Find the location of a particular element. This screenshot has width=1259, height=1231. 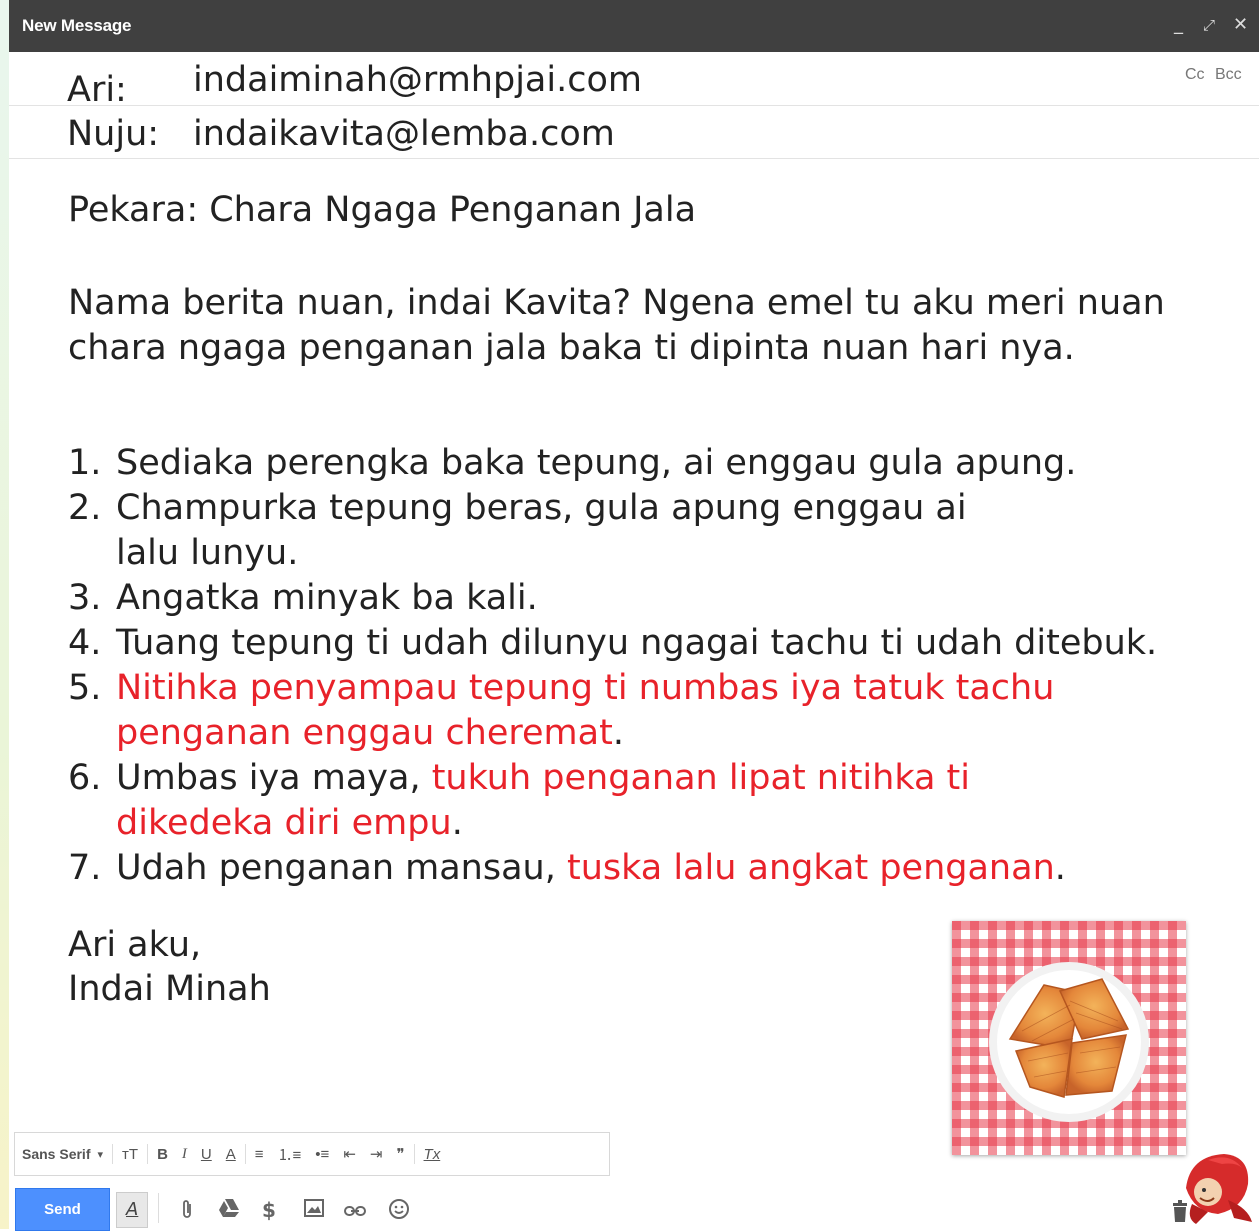

send-button: Send is located at coordinates (62, 1209).